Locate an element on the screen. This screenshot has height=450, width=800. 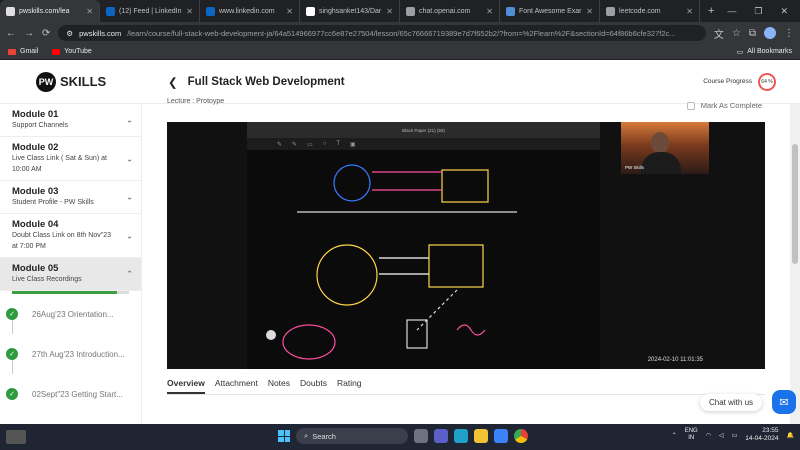
browser-tab: www.linkedin.com ✕ is located at coordinates (250, 11).